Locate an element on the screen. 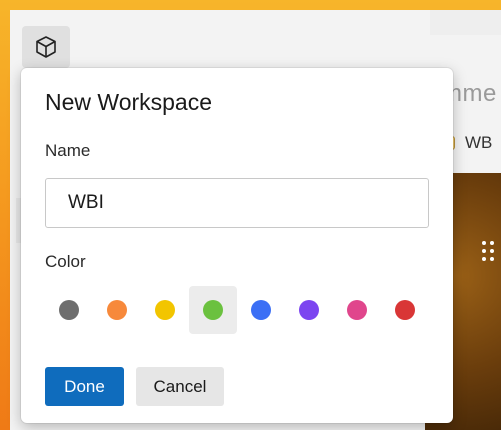 This screenshot has height=430, width=501. workspace-name-input is located at coordinates (237, 203).